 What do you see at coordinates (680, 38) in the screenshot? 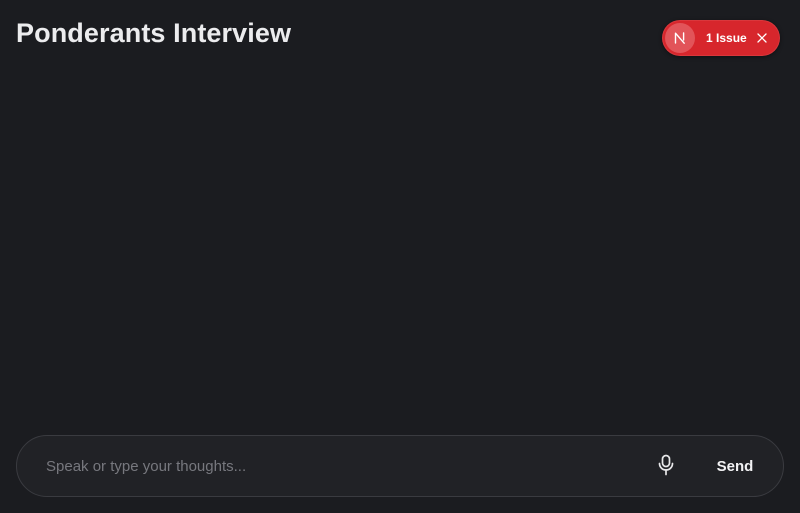
I see `nextjs-logo-icon` at bounding box center [680, 38].